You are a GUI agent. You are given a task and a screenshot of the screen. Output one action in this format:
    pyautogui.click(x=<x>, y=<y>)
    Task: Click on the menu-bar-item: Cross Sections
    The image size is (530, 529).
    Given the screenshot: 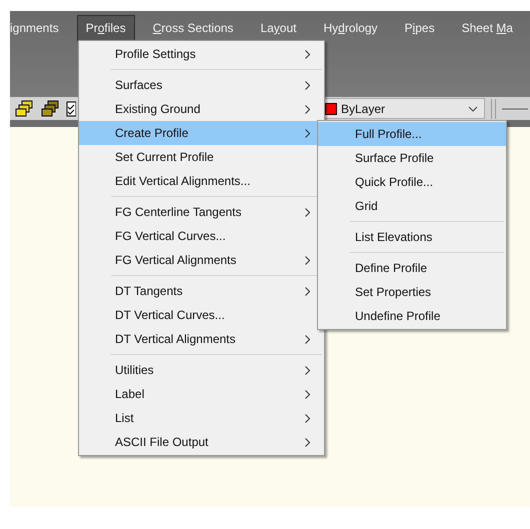 What is the action you would take?
    pyautogui.click(x=193, y=28)
    